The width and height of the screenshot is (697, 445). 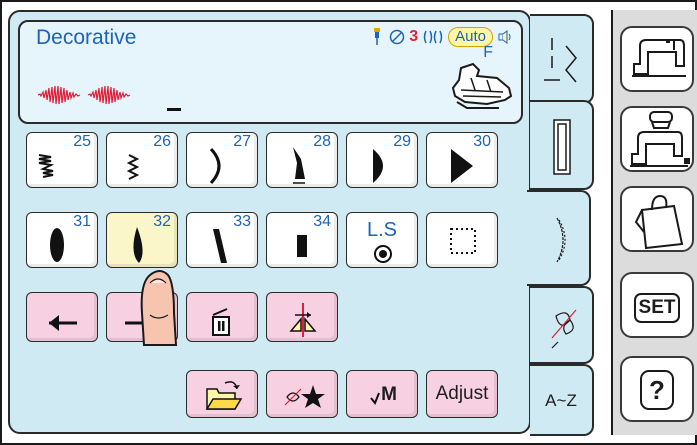 What do you see at coordinates (220, 246) in the screenshot?
I see `diagonal-satin-icon` at bounding box center [220, 246].